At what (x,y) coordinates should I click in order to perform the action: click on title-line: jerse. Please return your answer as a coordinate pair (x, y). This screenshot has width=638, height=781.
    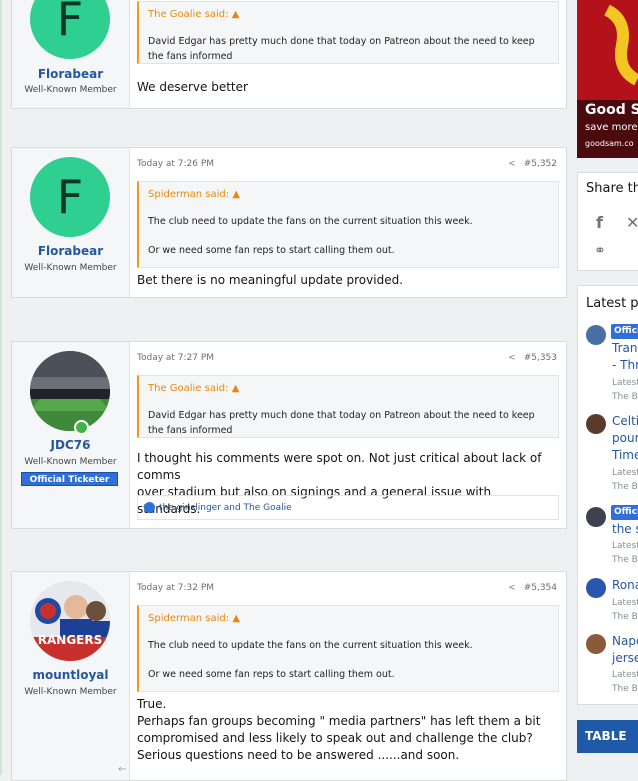
    Looking at the image, I should click on (625, 658).